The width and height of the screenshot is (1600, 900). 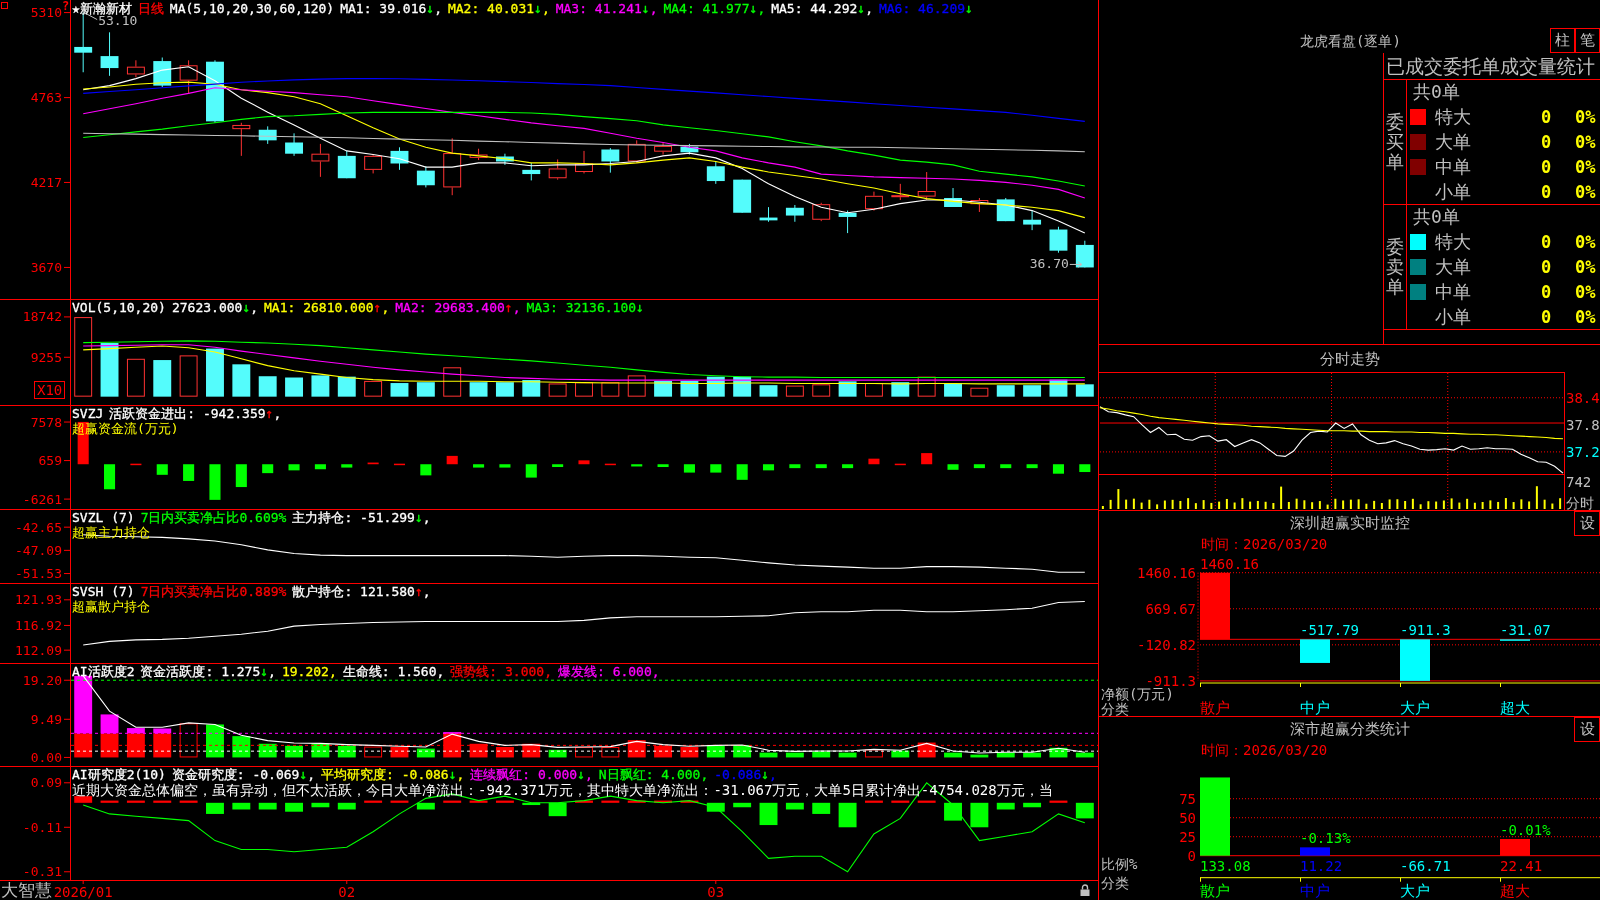 I want to click on axis-label: 1460.16, so click(x=1166, y=572).